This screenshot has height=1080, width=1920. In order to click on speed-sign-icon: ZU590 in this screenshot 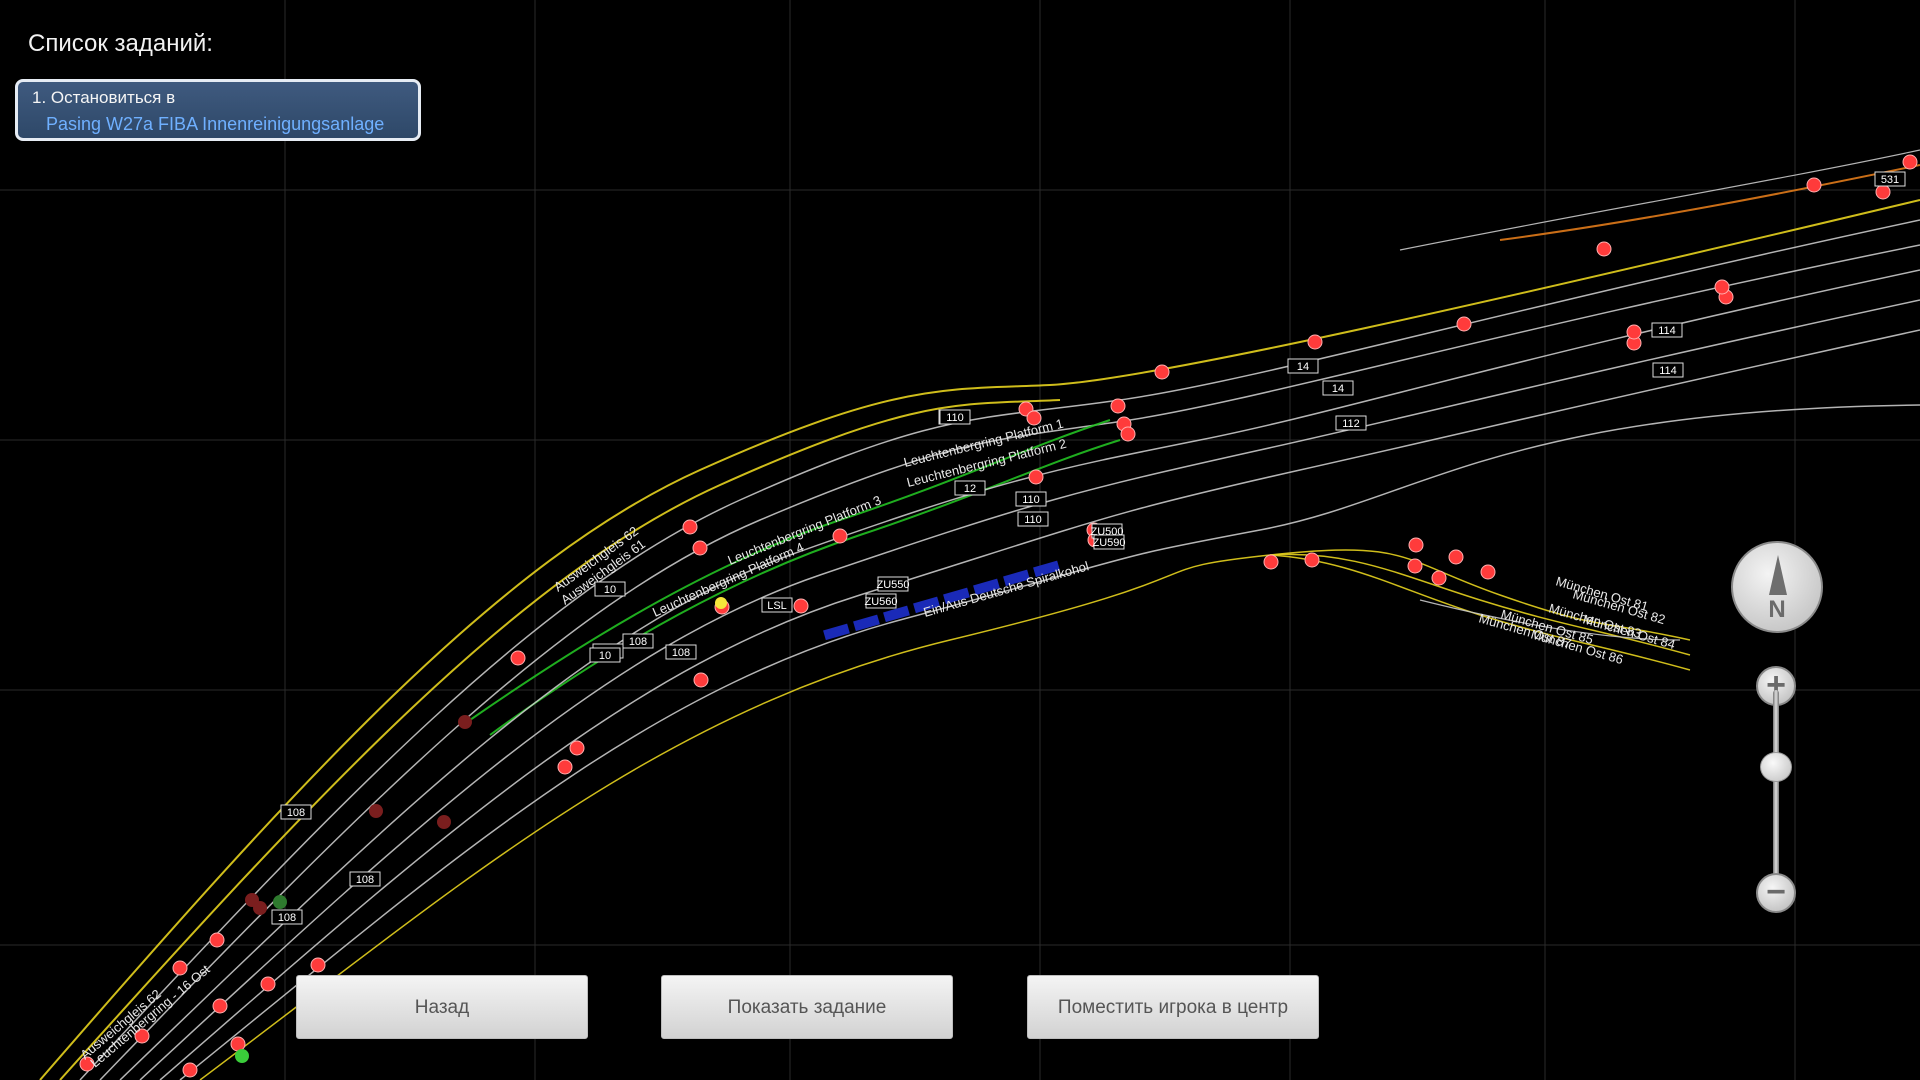, I will do `click(1109, 542)`.